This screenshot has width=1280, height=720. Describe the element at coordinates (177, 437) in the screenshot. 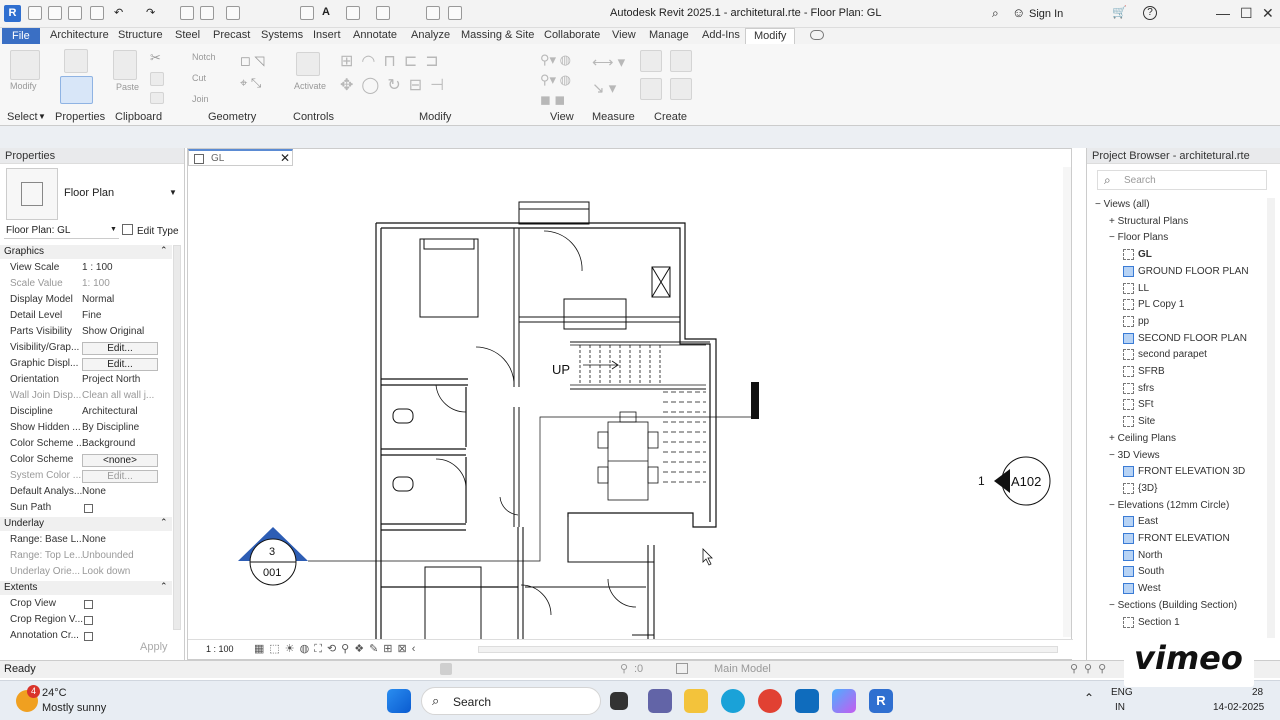

I see `properties-scrollbar` at that location.